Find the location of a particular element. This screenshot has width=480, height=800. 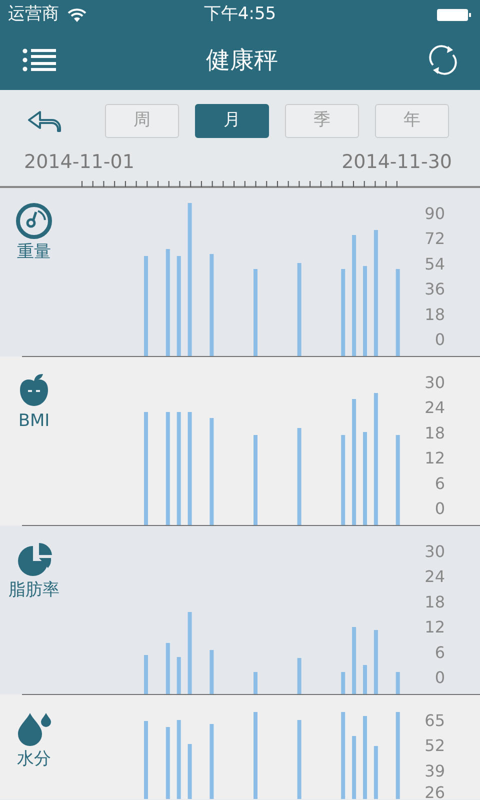

axis-label: 54 is located at coordinates (434, 264).